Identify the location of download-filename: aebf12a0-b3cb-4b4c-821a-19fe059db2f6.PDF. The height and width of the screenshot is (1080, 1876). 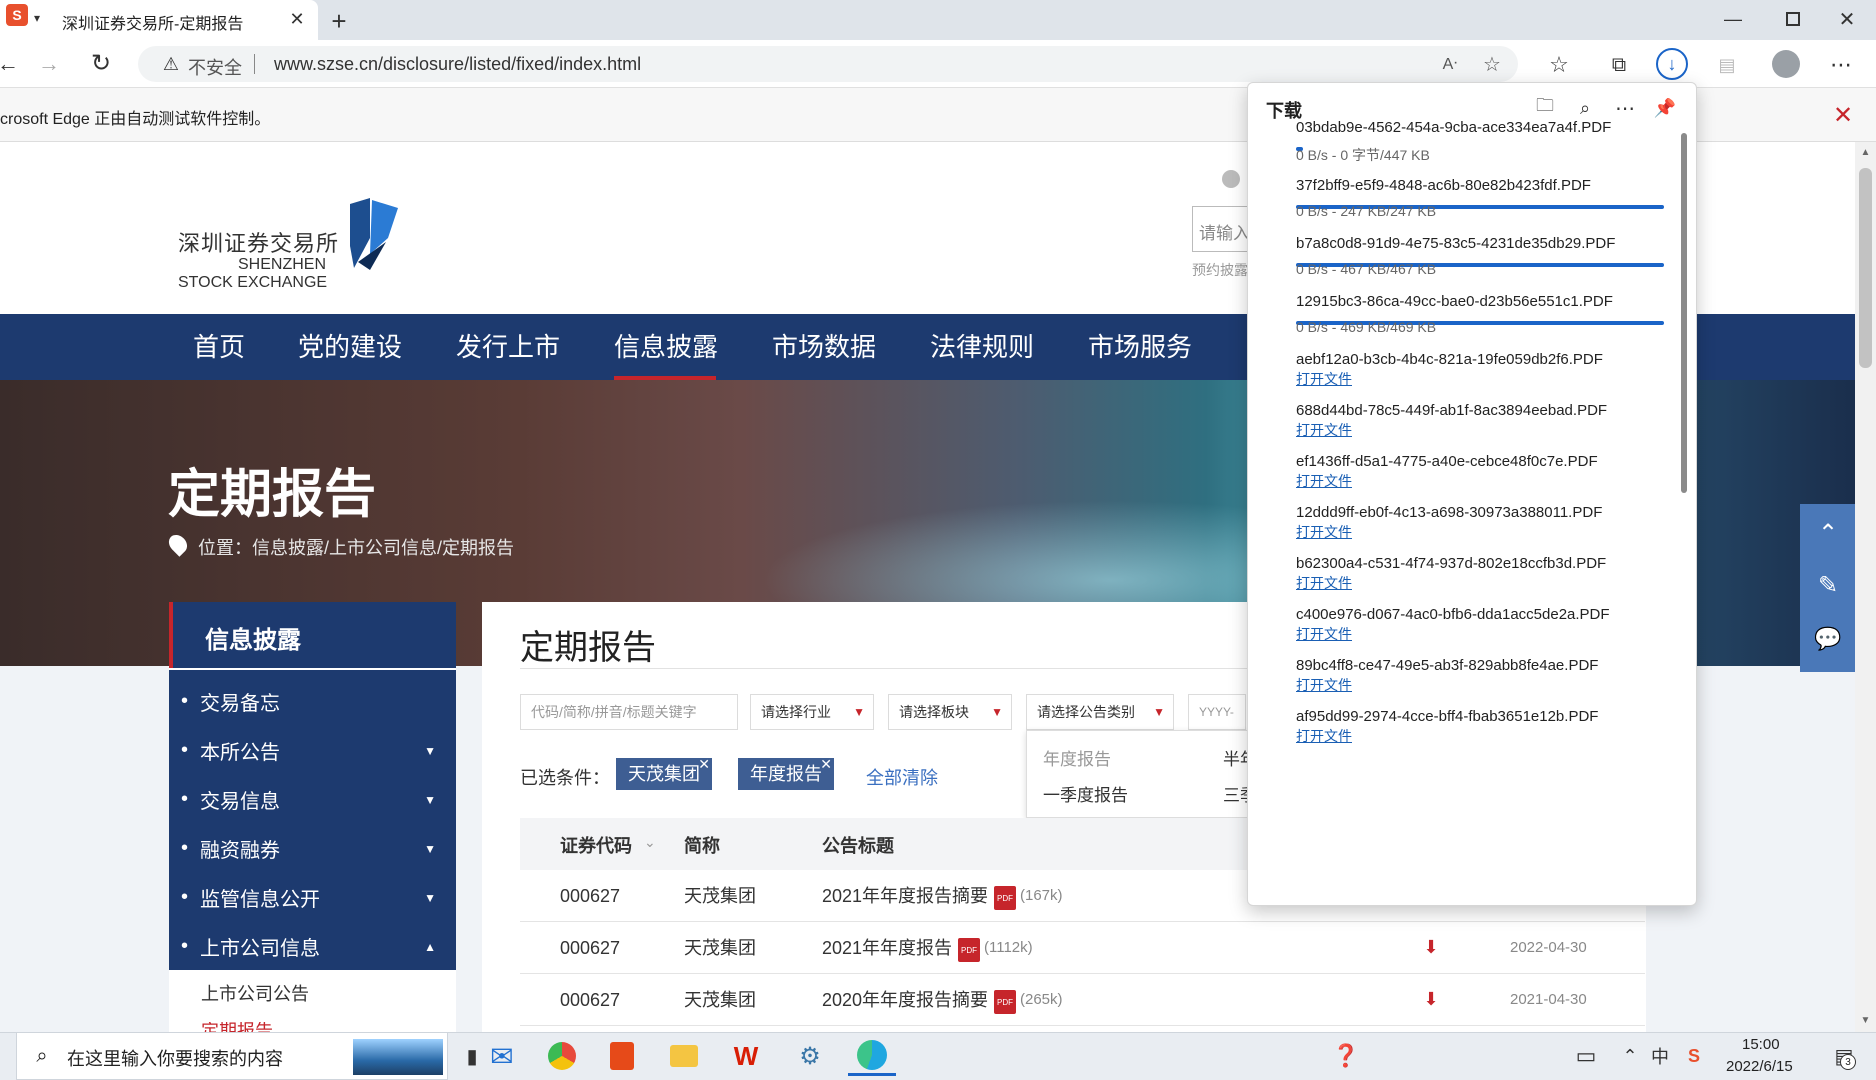
(1449, 359).